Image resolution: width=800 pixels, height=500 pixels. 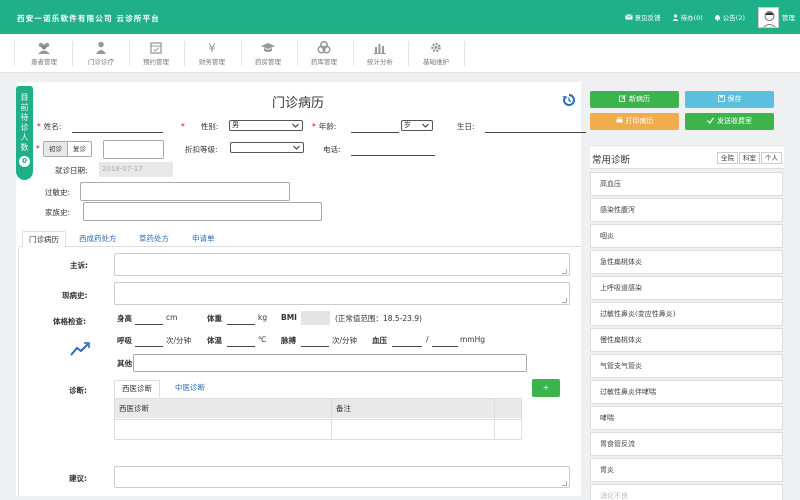 What do you see at coordinates (117, 128) in the screenshot?
I see `name-field` at bounding box center [117, 128].